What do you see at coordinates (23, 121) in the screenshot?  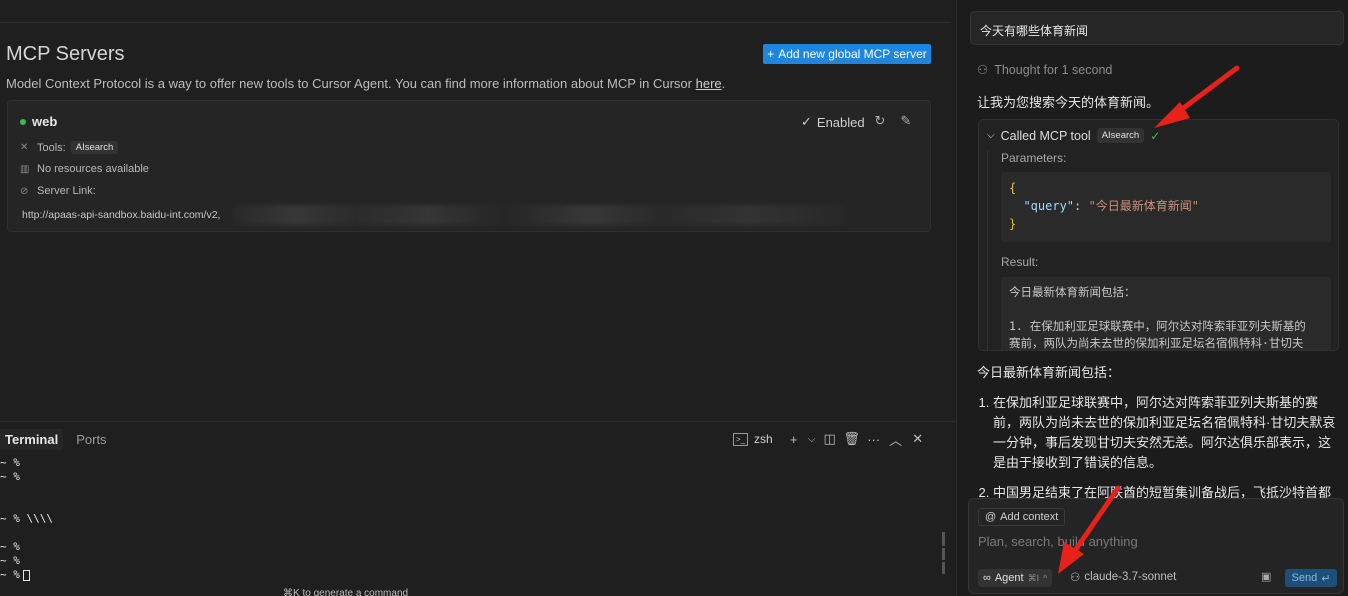 I see `status-dot` at bounding box center [23, 121].